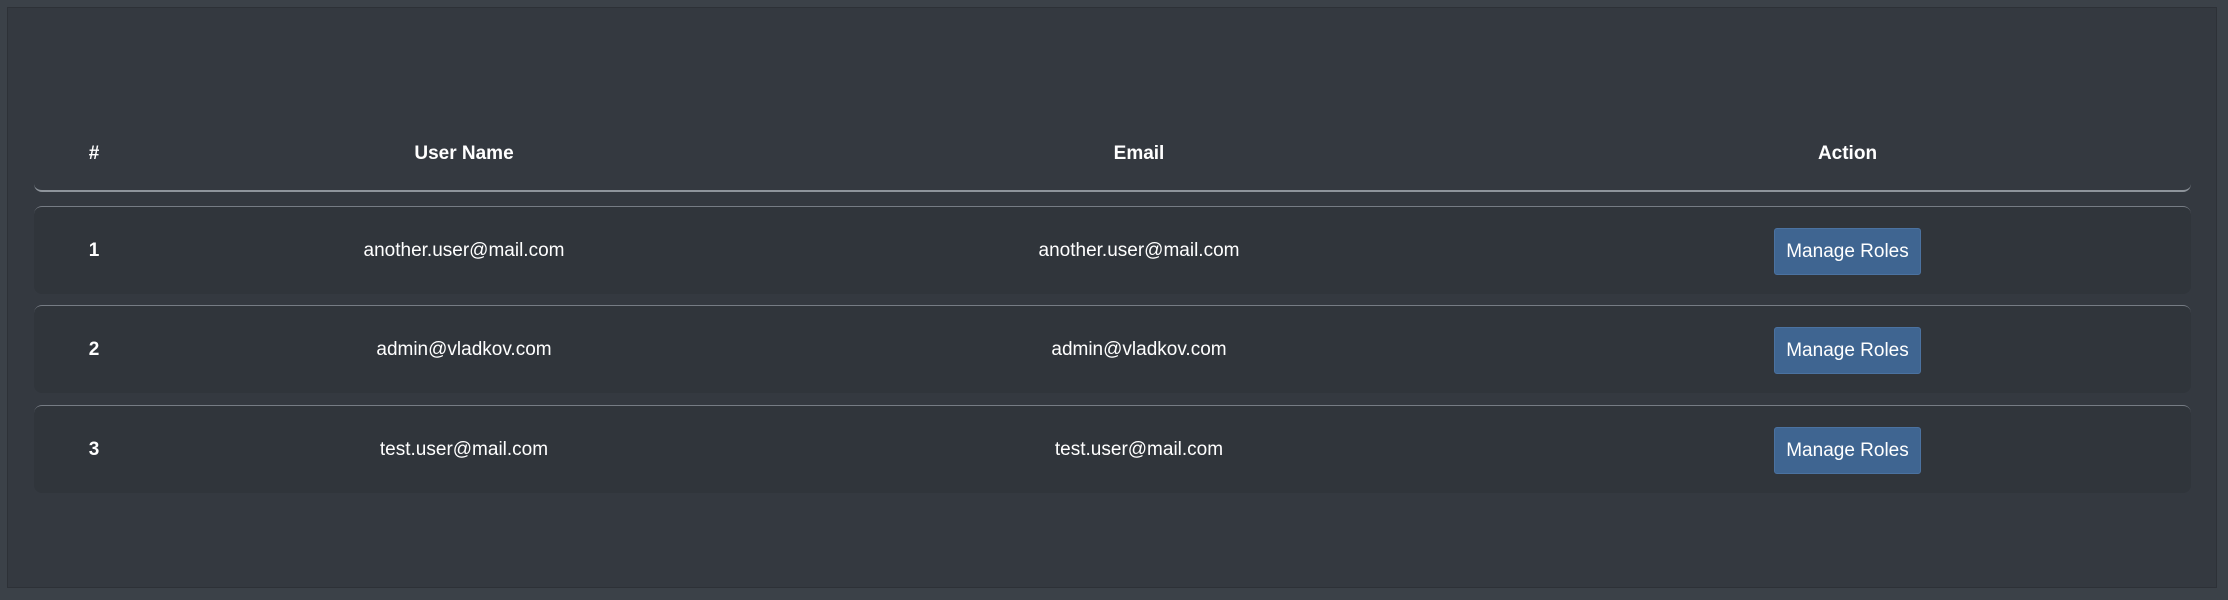 The height and width of the screenshot is (600, 2228). I want to click on header-email: Email, so click(1139, 153).